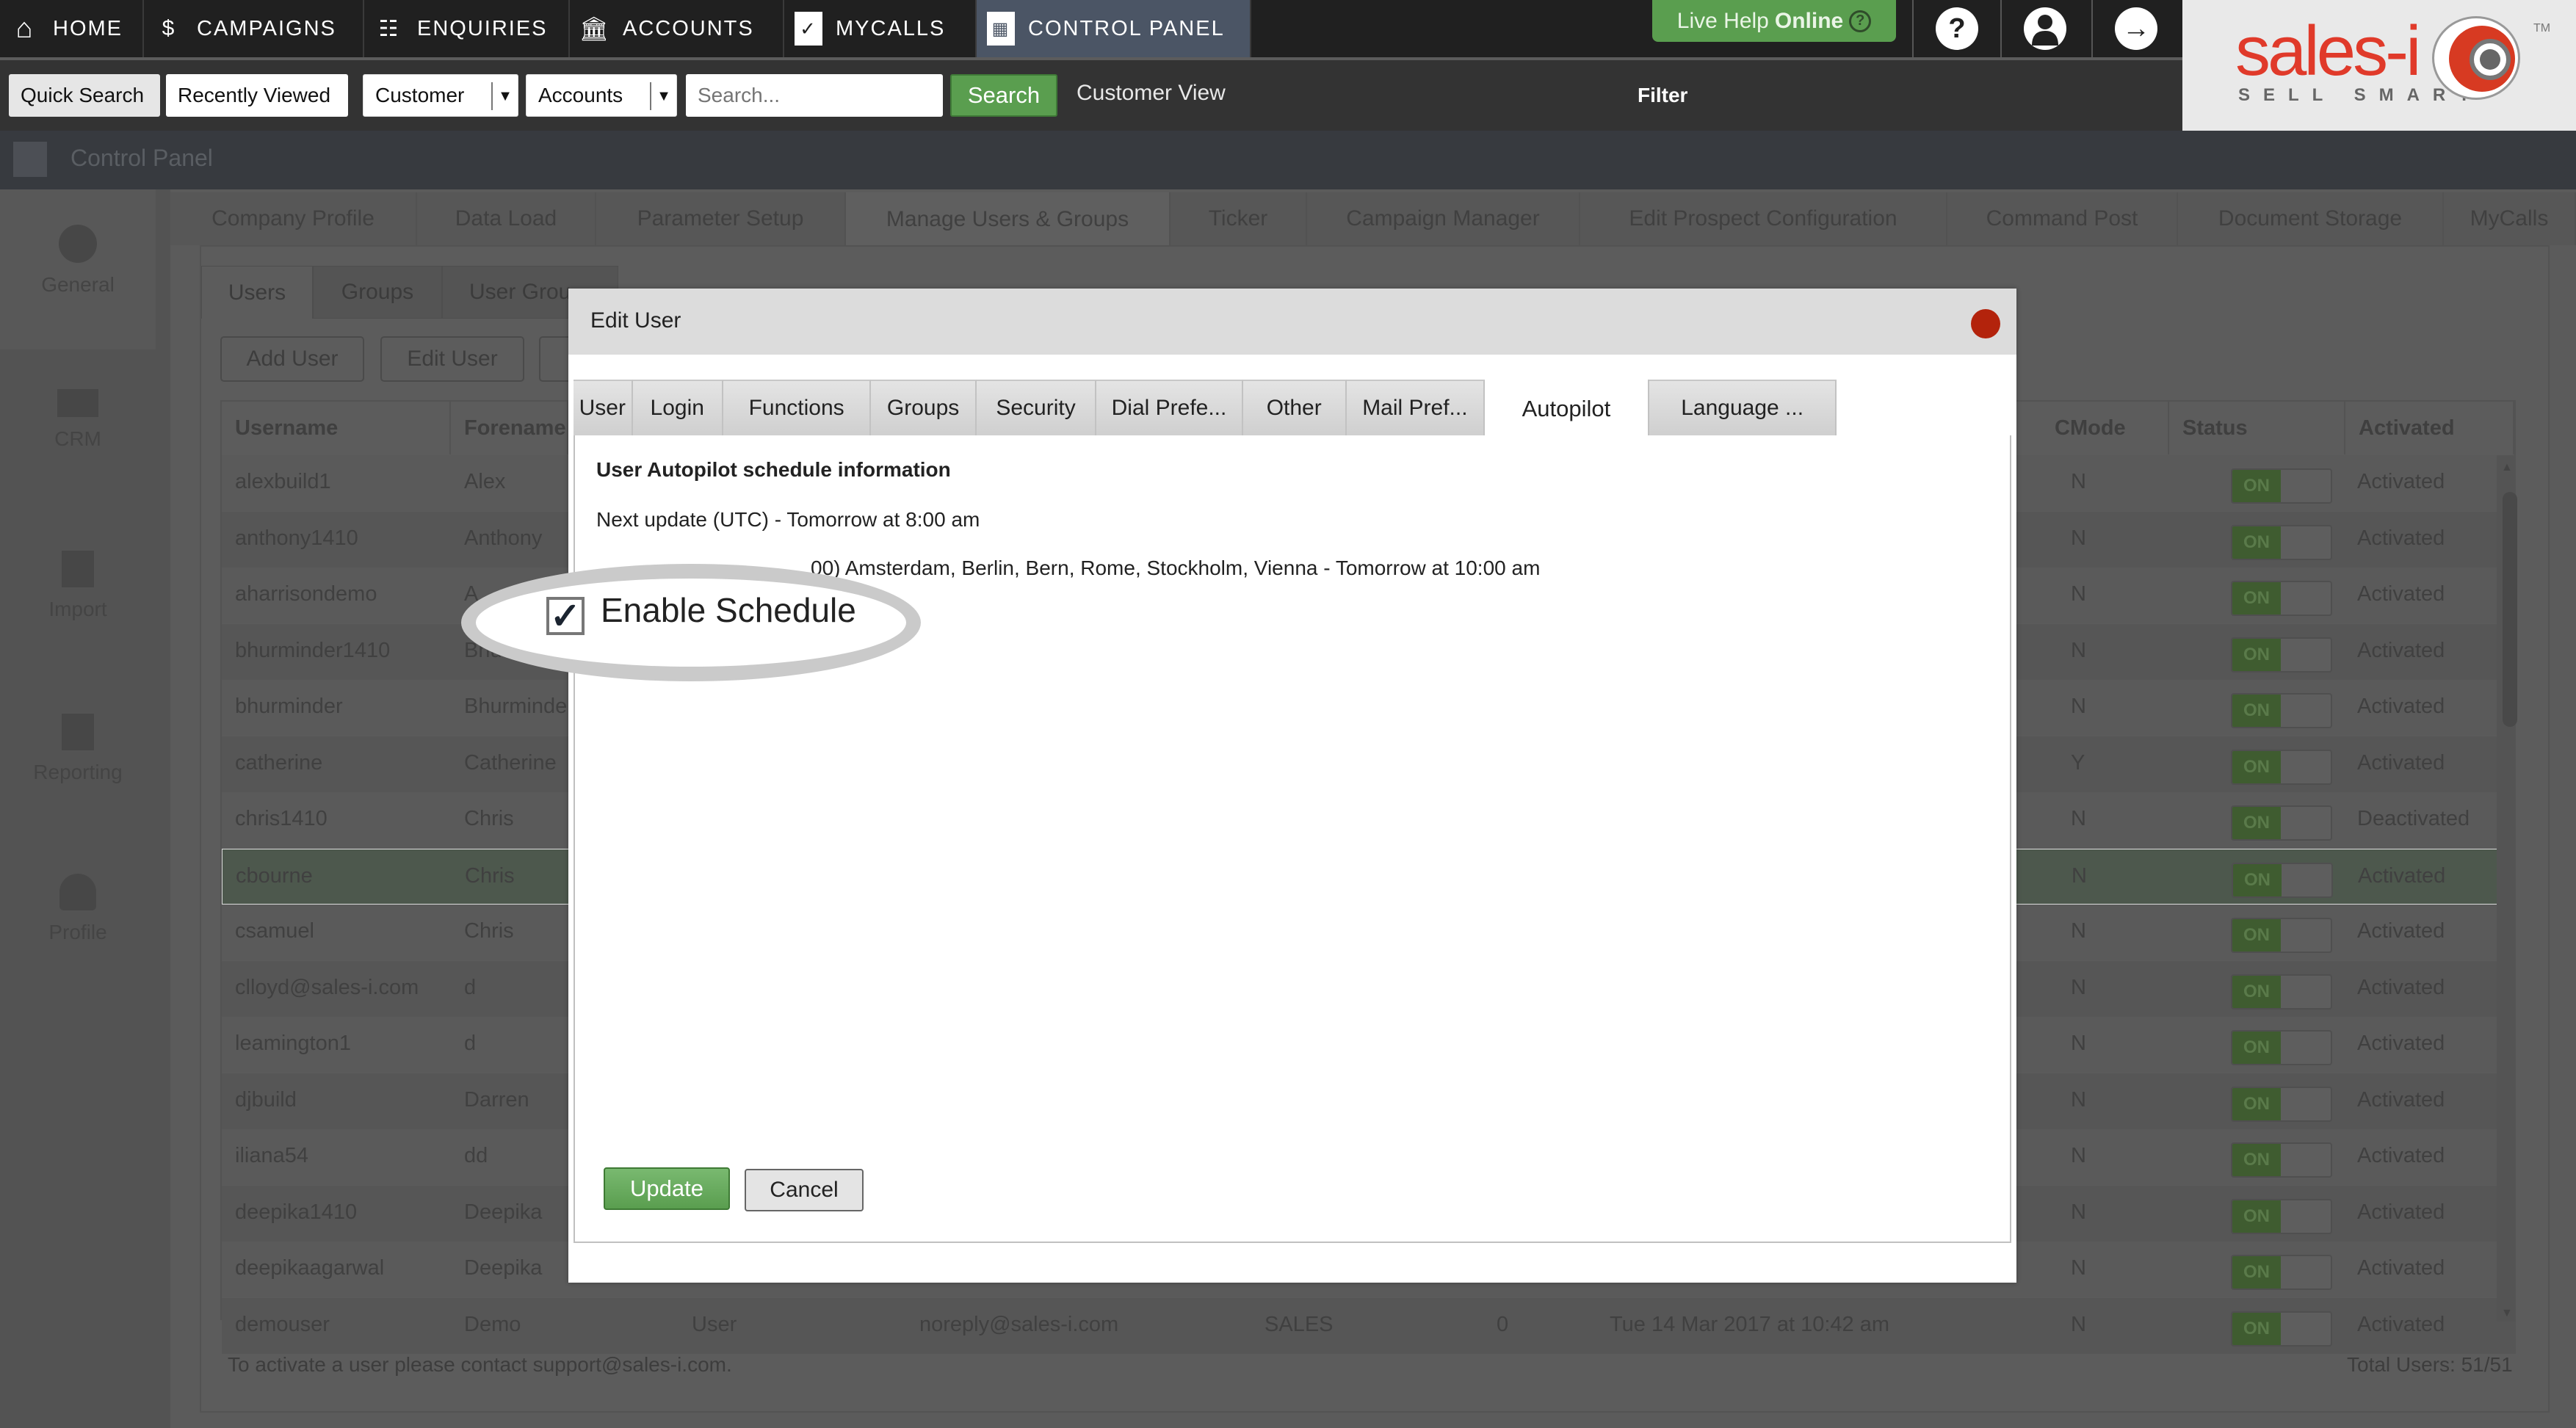 The width and height of the screenshot is (2576, 1428). I want to click on live-help-prefix: Live Help, so click(1722, 20).